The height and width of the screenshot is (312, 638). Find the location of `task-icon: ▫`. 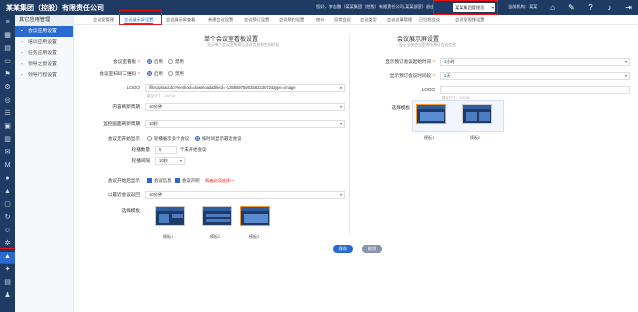

task-icon: ▫ is located at coordinates (22, 53).